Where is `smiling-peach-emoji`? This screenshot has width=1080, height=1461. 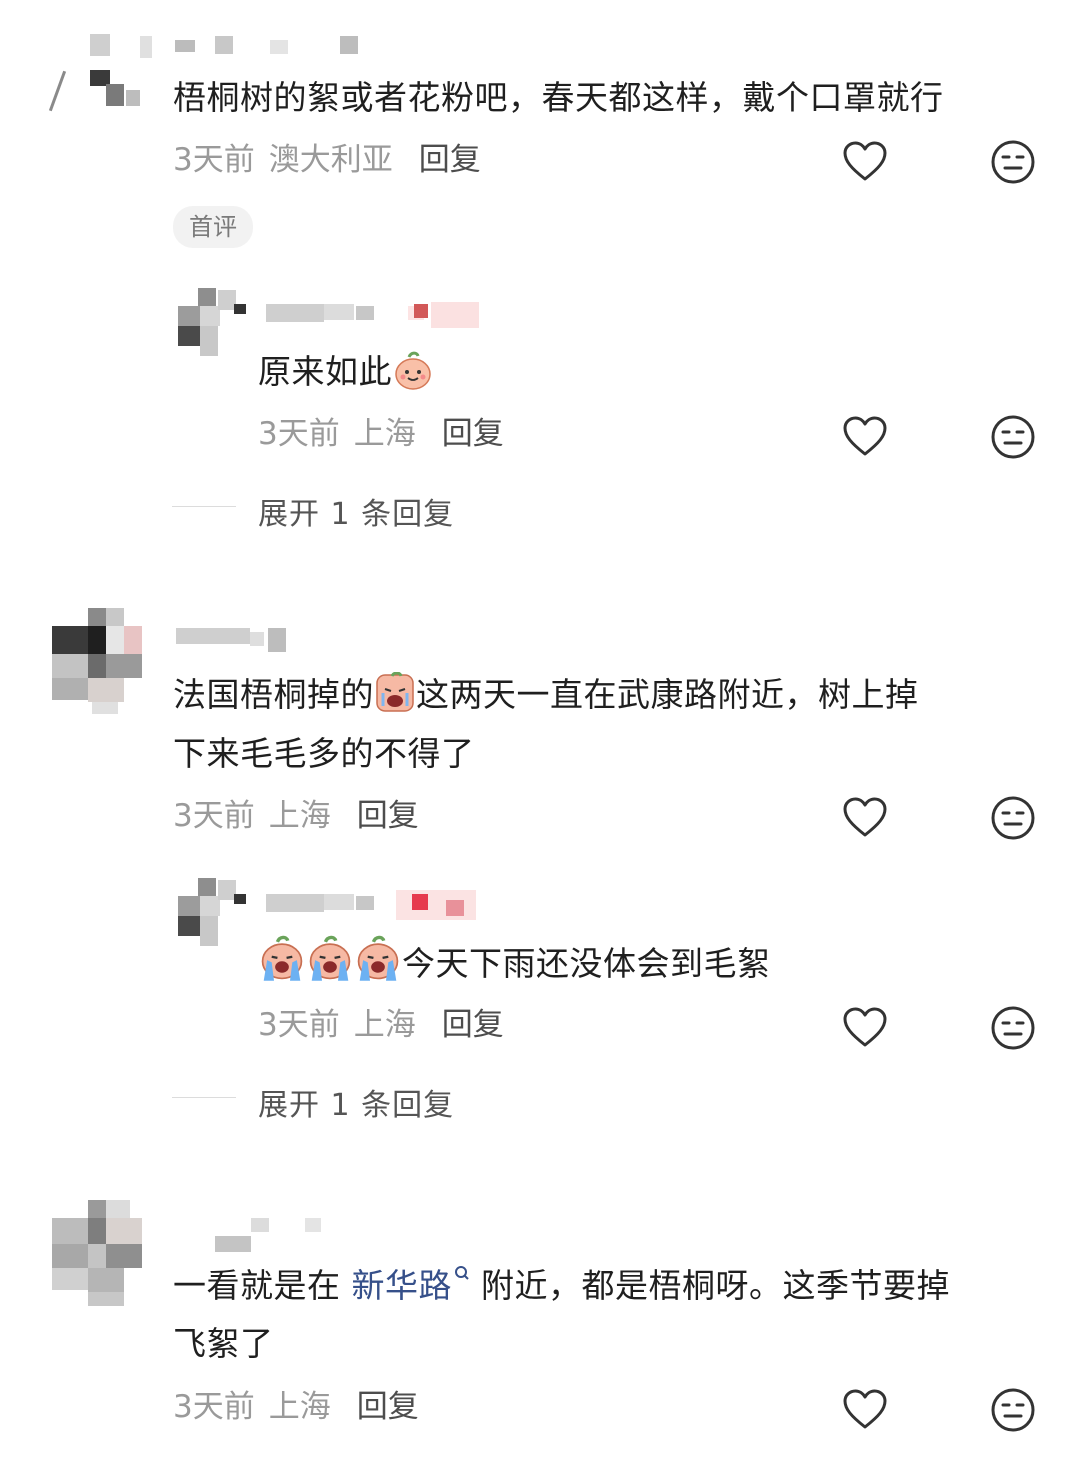
smiling-peach-emoji is located at coordinates (413, 370).